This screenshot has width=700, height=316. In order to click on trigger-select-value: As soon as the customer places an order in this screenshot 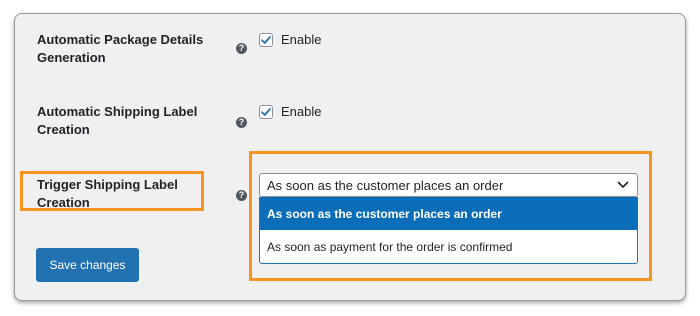, I will do `click(385, 185)`.